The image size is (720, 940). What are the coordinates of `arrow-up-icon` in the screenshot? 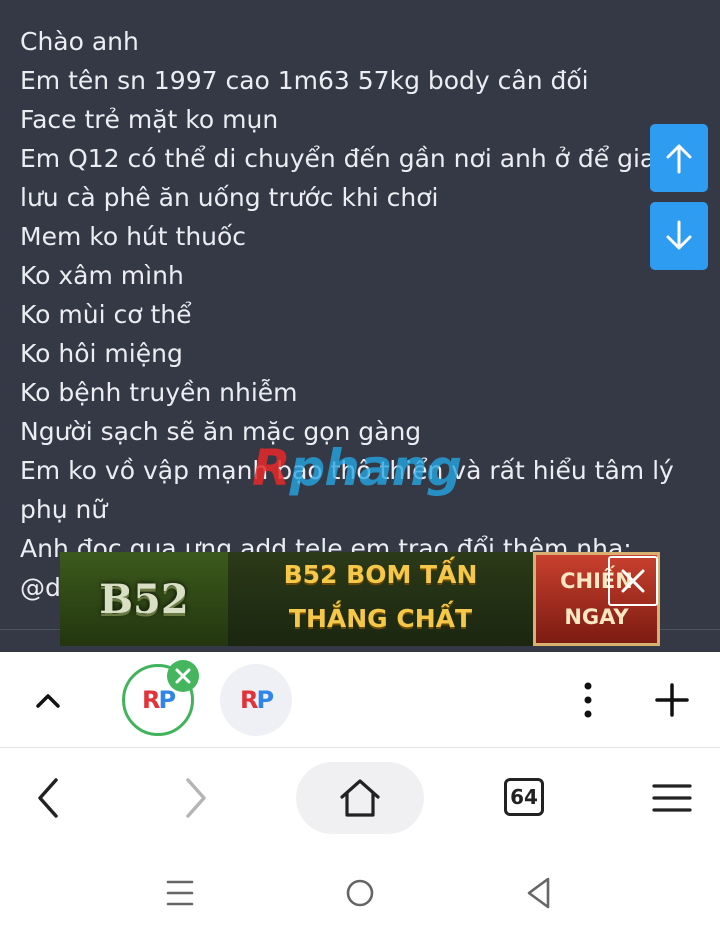 It's located at (679, 159).